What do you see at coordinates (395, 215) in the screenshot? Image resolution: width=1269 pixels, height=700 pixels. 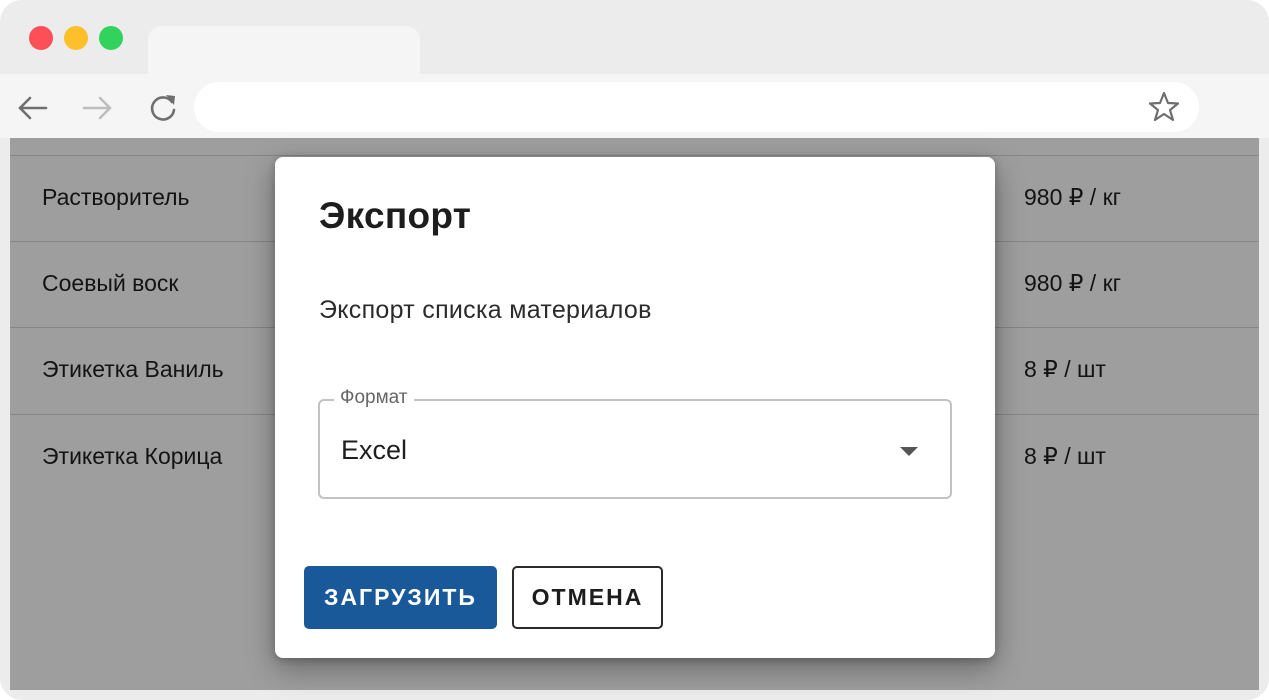 I see `dialog-title: Экспорт` at bounding box center [395, 215].